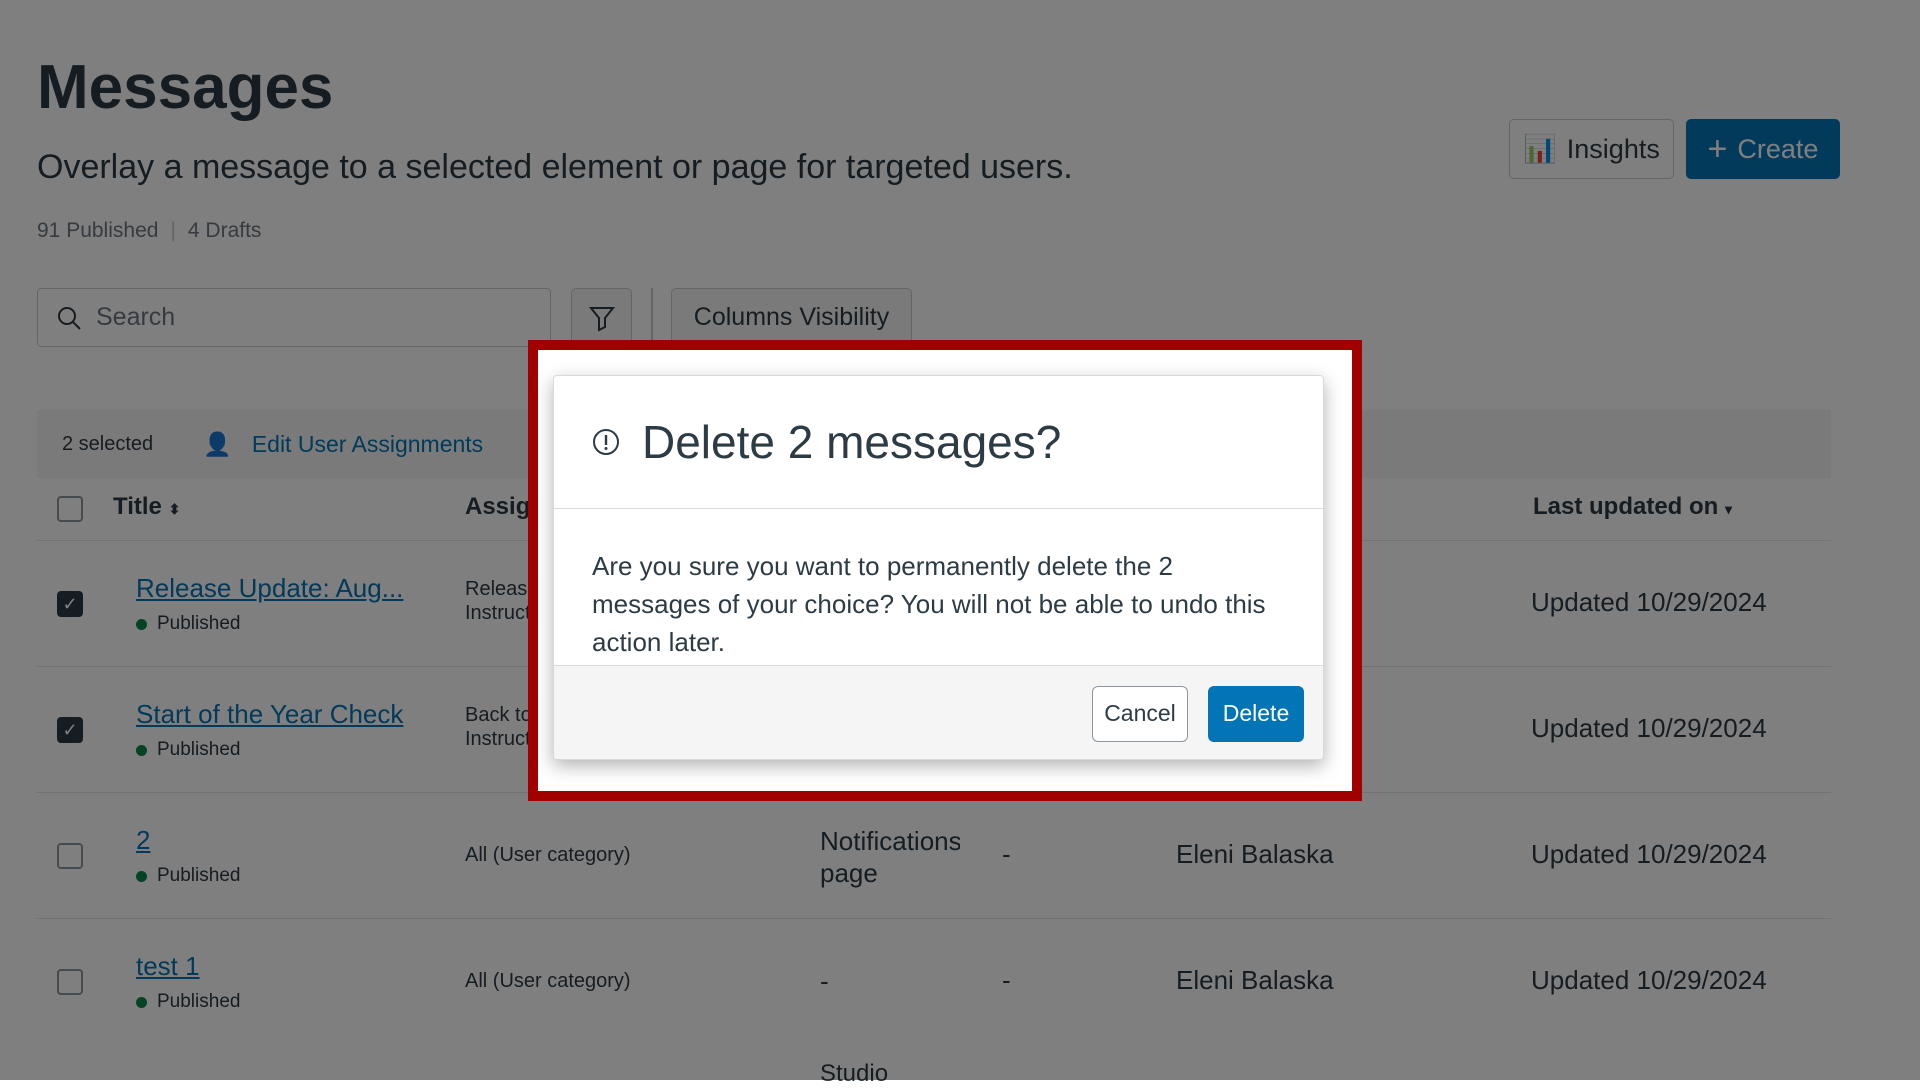 The height and width of the screenshot is (1088, 1920). Describe the element at coordinates (938, 712) in the screenshot. I see `dialog-footer: Cancel Delete` at that location.